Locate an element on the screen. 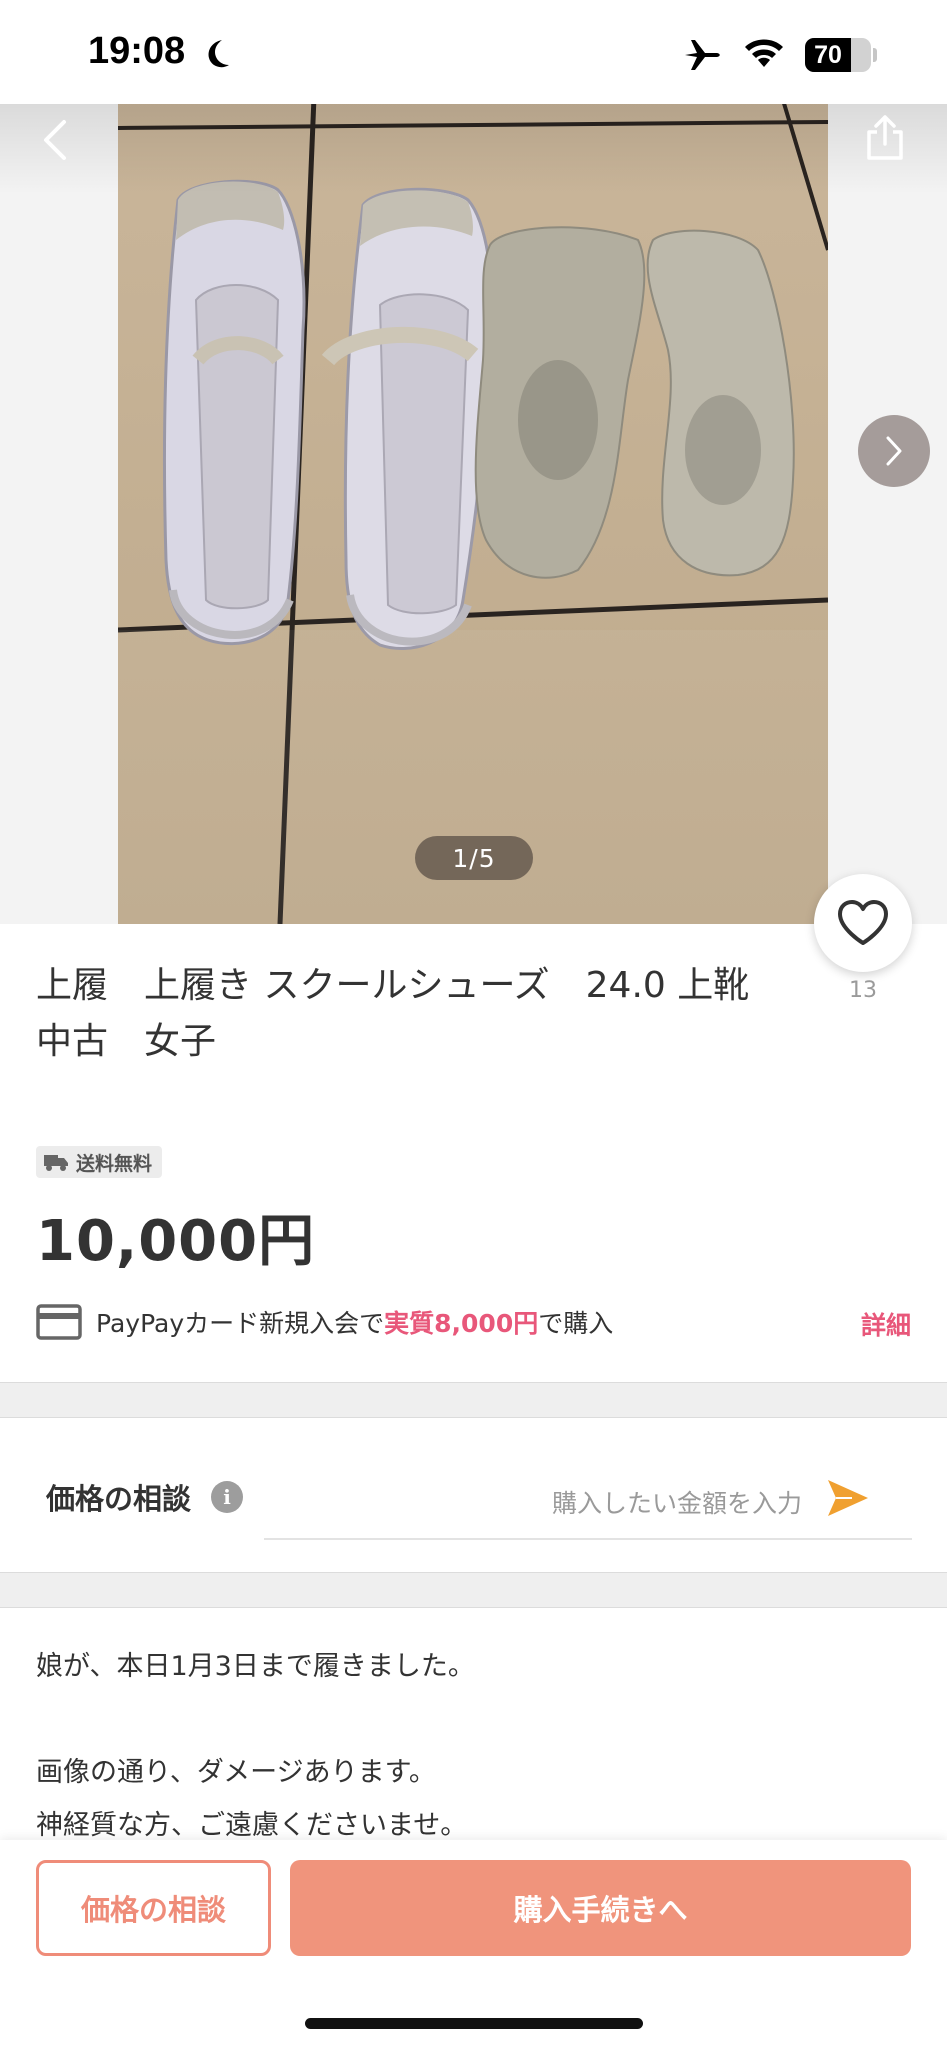 Image resolution: width=947 pixels, height=2048 pixels. offer-price-input is located at coordinates (588, 1504).